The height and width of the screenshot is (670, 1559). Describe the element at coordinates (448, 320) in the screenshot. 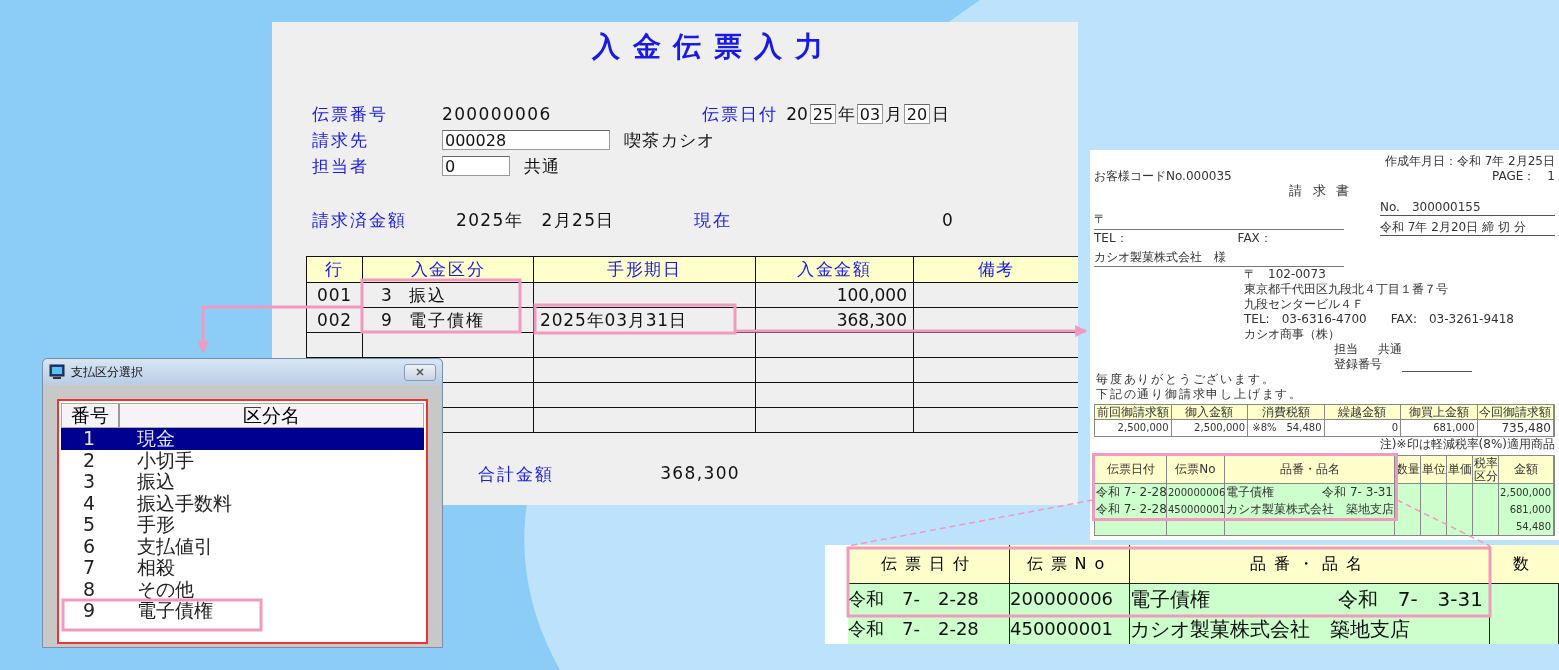

I see `table-cell: 9 電子債権` at that location.